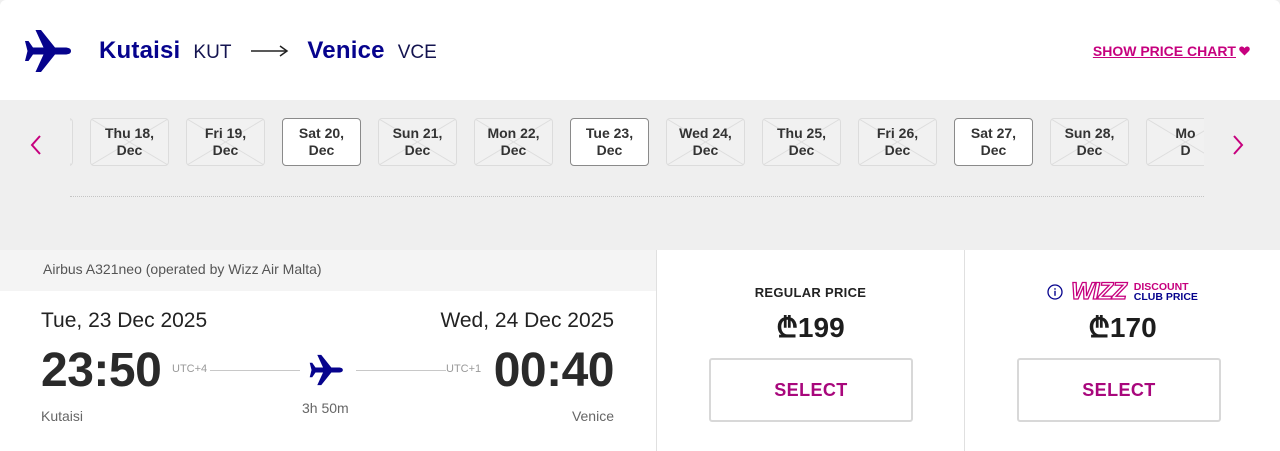  What do you see at coordinates (417, 133) in the screenshot?
I see `date-day: Sun 21,` at bounding box center [417, 133].